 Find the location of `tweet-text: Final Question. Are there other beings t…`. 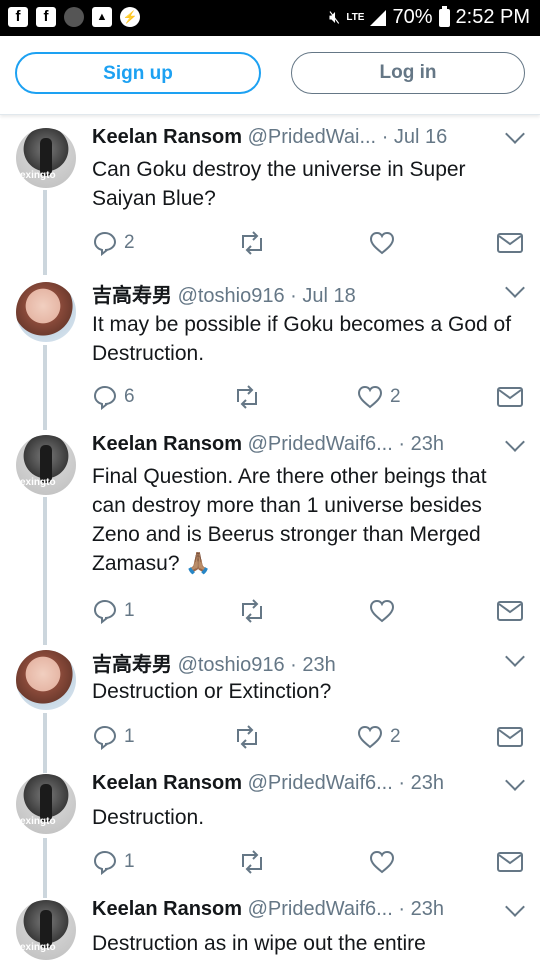

tweet-text: Final Question. Are there other beings t… is located at coordinates (289, 520).